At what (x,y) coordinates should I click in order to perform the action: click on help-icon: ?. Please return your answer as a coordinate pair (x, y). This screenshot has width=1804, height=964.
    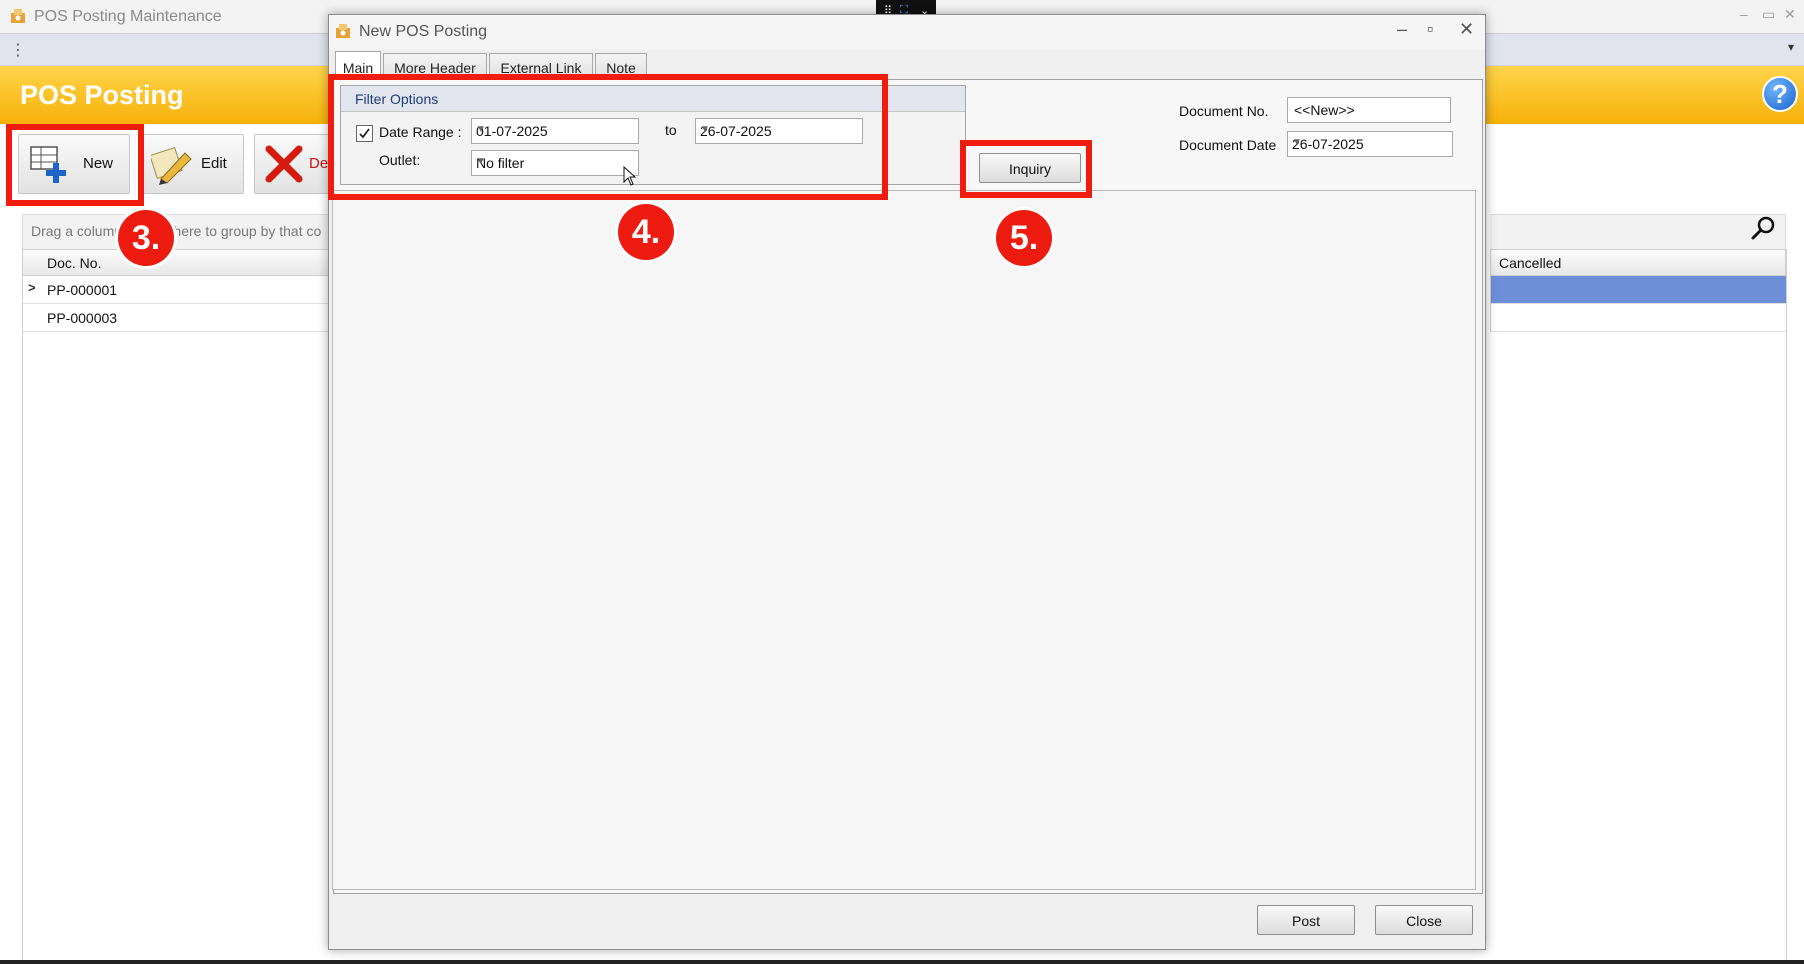
    Looking at the image, I should click on (1780, 94).